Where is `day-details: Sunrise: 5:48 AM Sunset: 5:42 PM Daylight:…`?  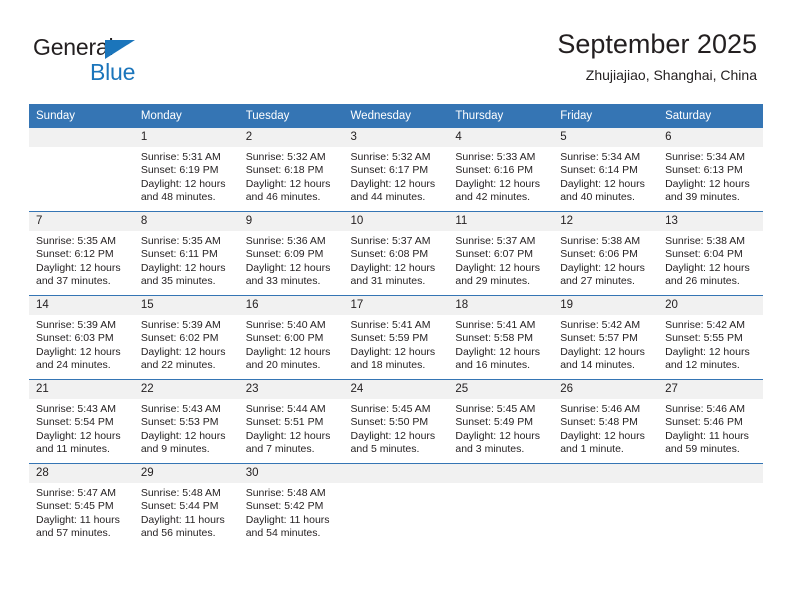
day-details: Sunrise: 5:48 AM Sunset: 5:42 PM Daylight:… is located at coordinates (291, 512).